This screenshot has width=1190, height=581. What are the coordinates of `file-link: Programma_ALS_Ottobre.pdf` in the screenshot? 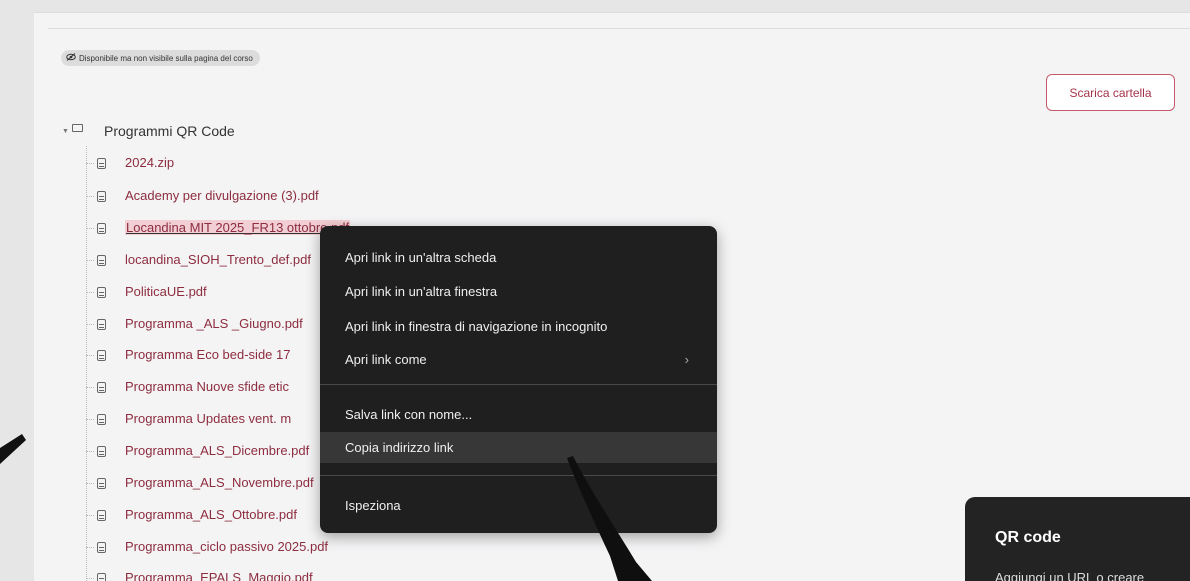 It's located at (211, 514).